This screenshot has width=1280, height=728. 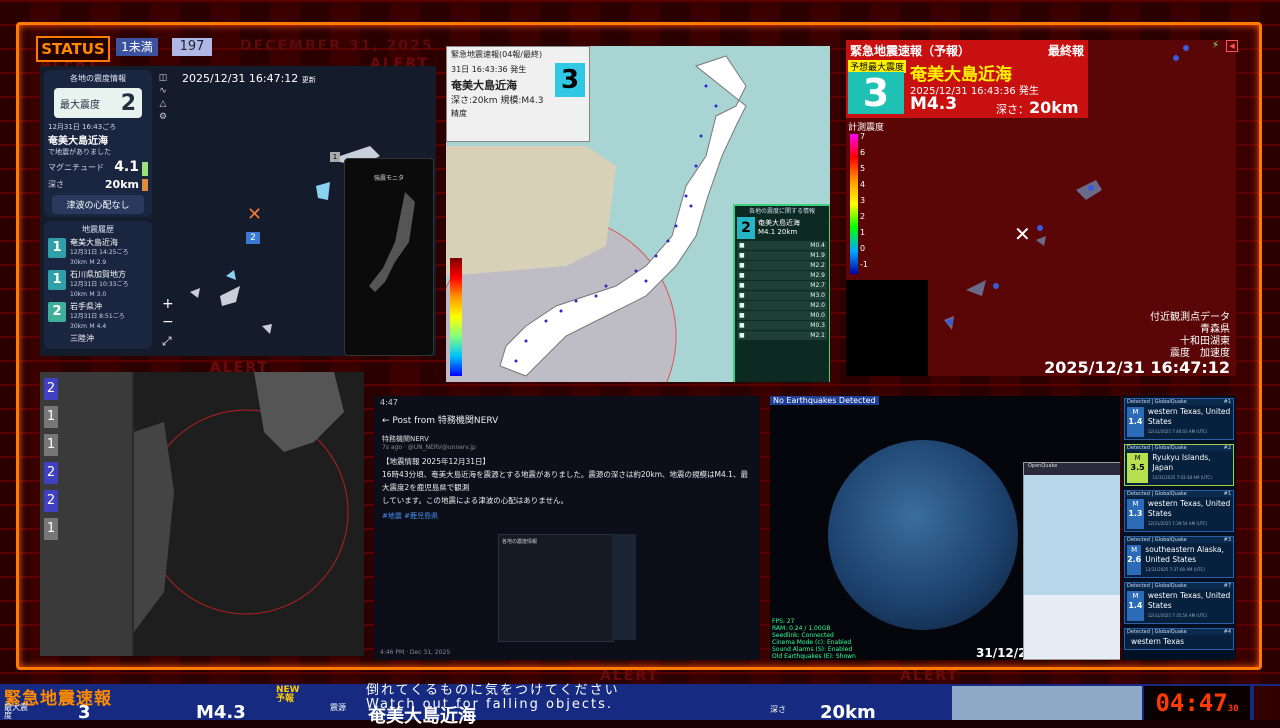 What do you see at coordinates (782, 265) in the screenshot?
I see `nied-list-row: ■ M2.2` at bounding box center [782, 265].